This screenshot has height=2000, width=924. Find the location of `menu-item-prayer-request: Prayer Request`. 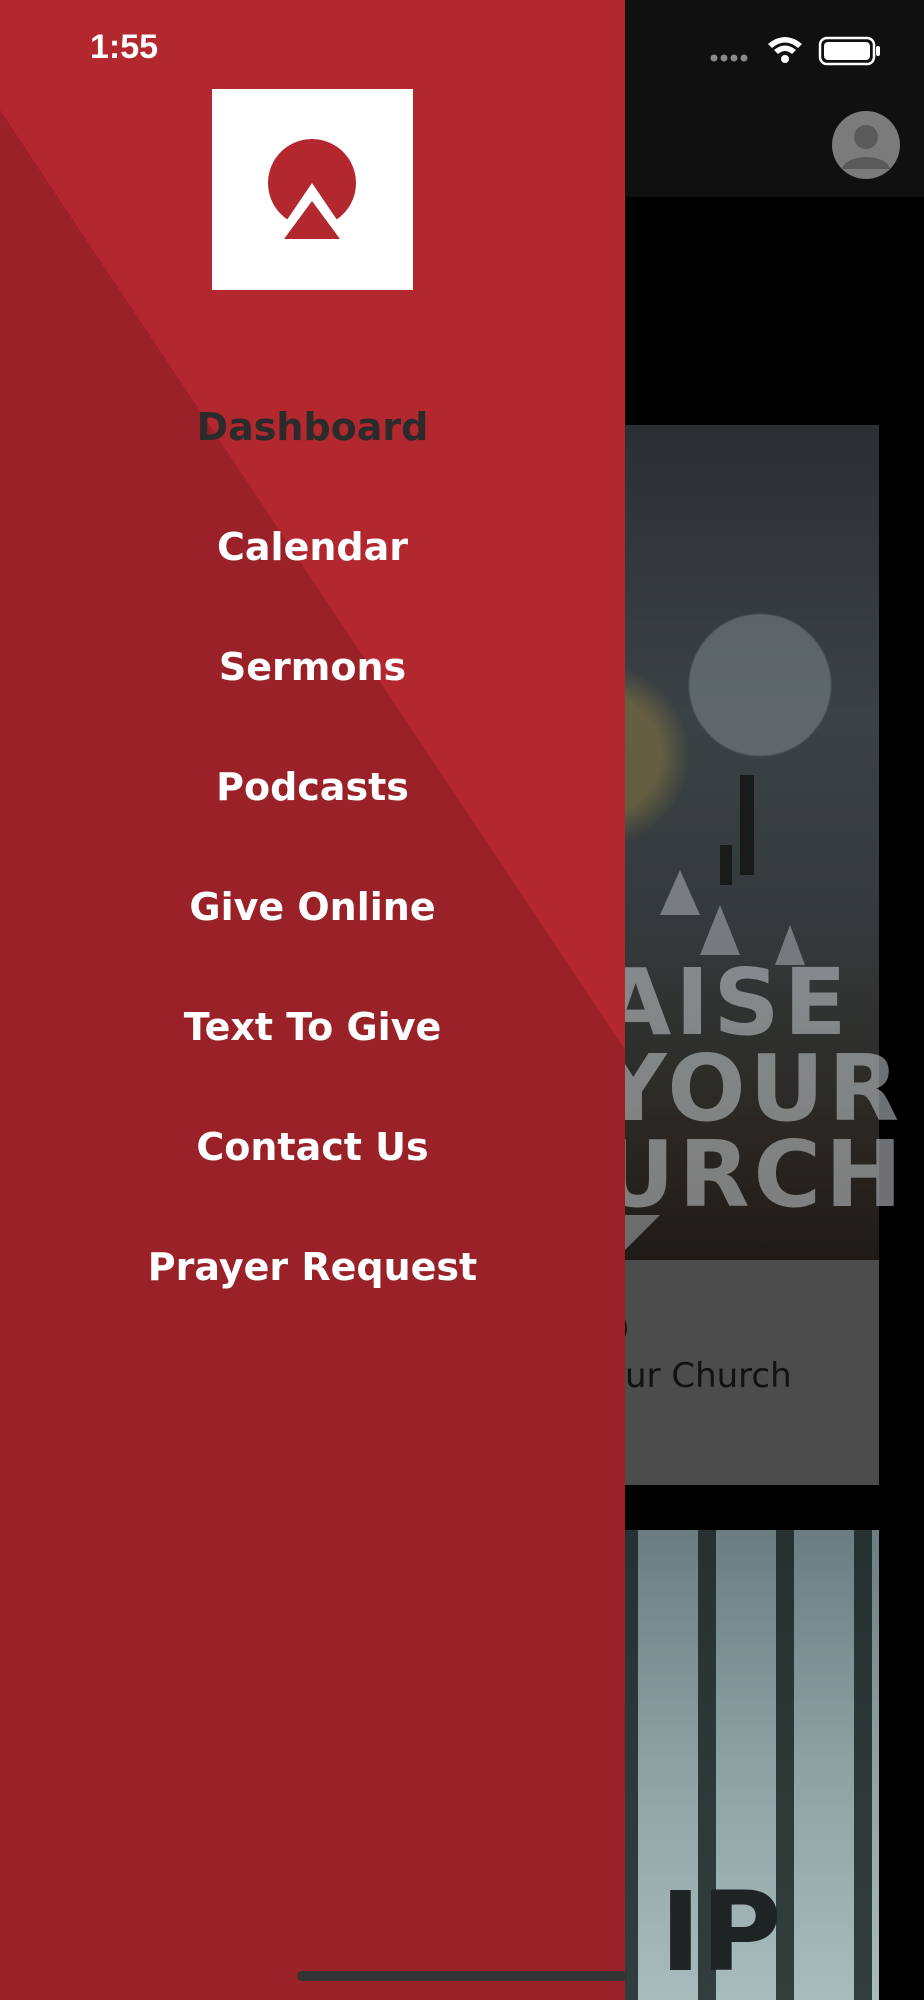

menu-item-prayer-request: Prayer Request is located at coordinates (312, 1280).